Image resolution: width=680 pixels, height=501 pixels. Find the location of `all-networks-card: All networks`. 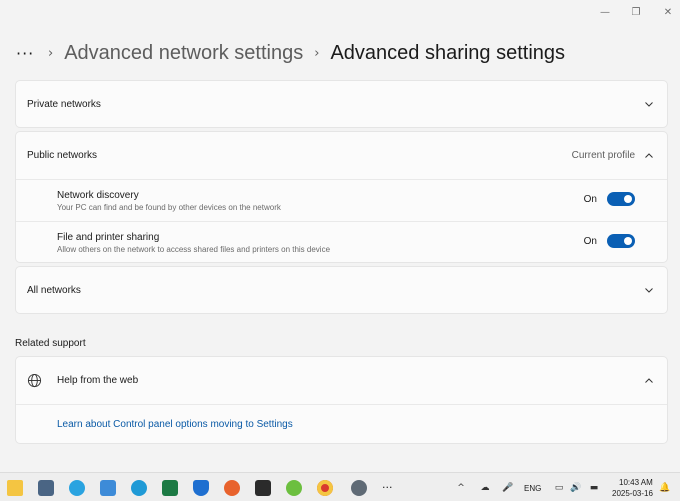

all-networks-card: All networks is located at coordinates (341, 290).